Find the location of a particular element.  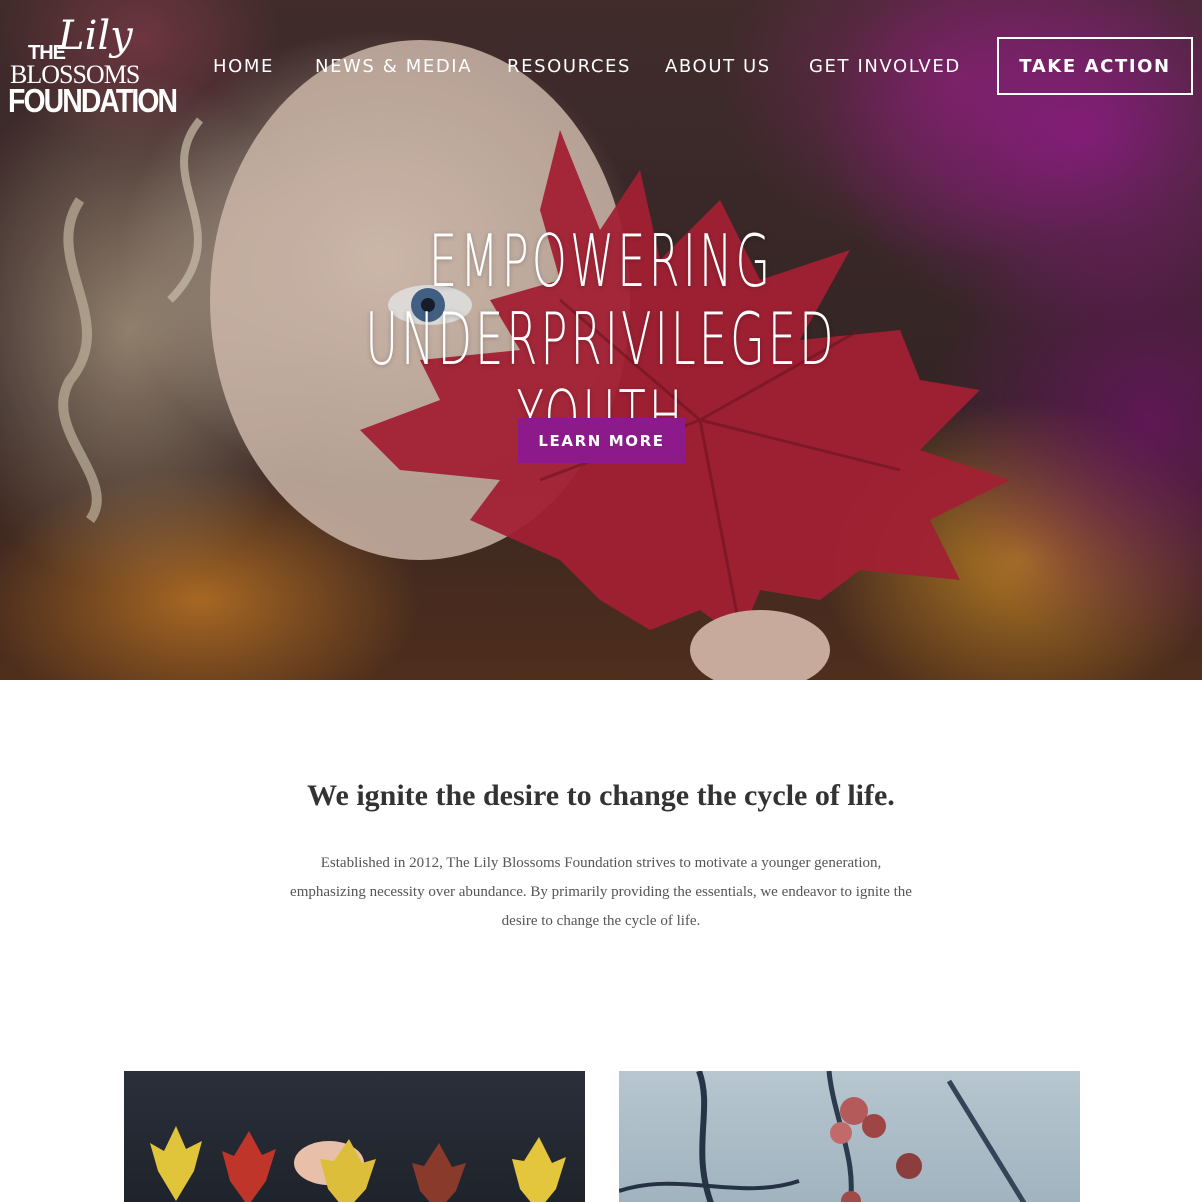

logo-lily-text: Lily is located at coordinates (95, 36).